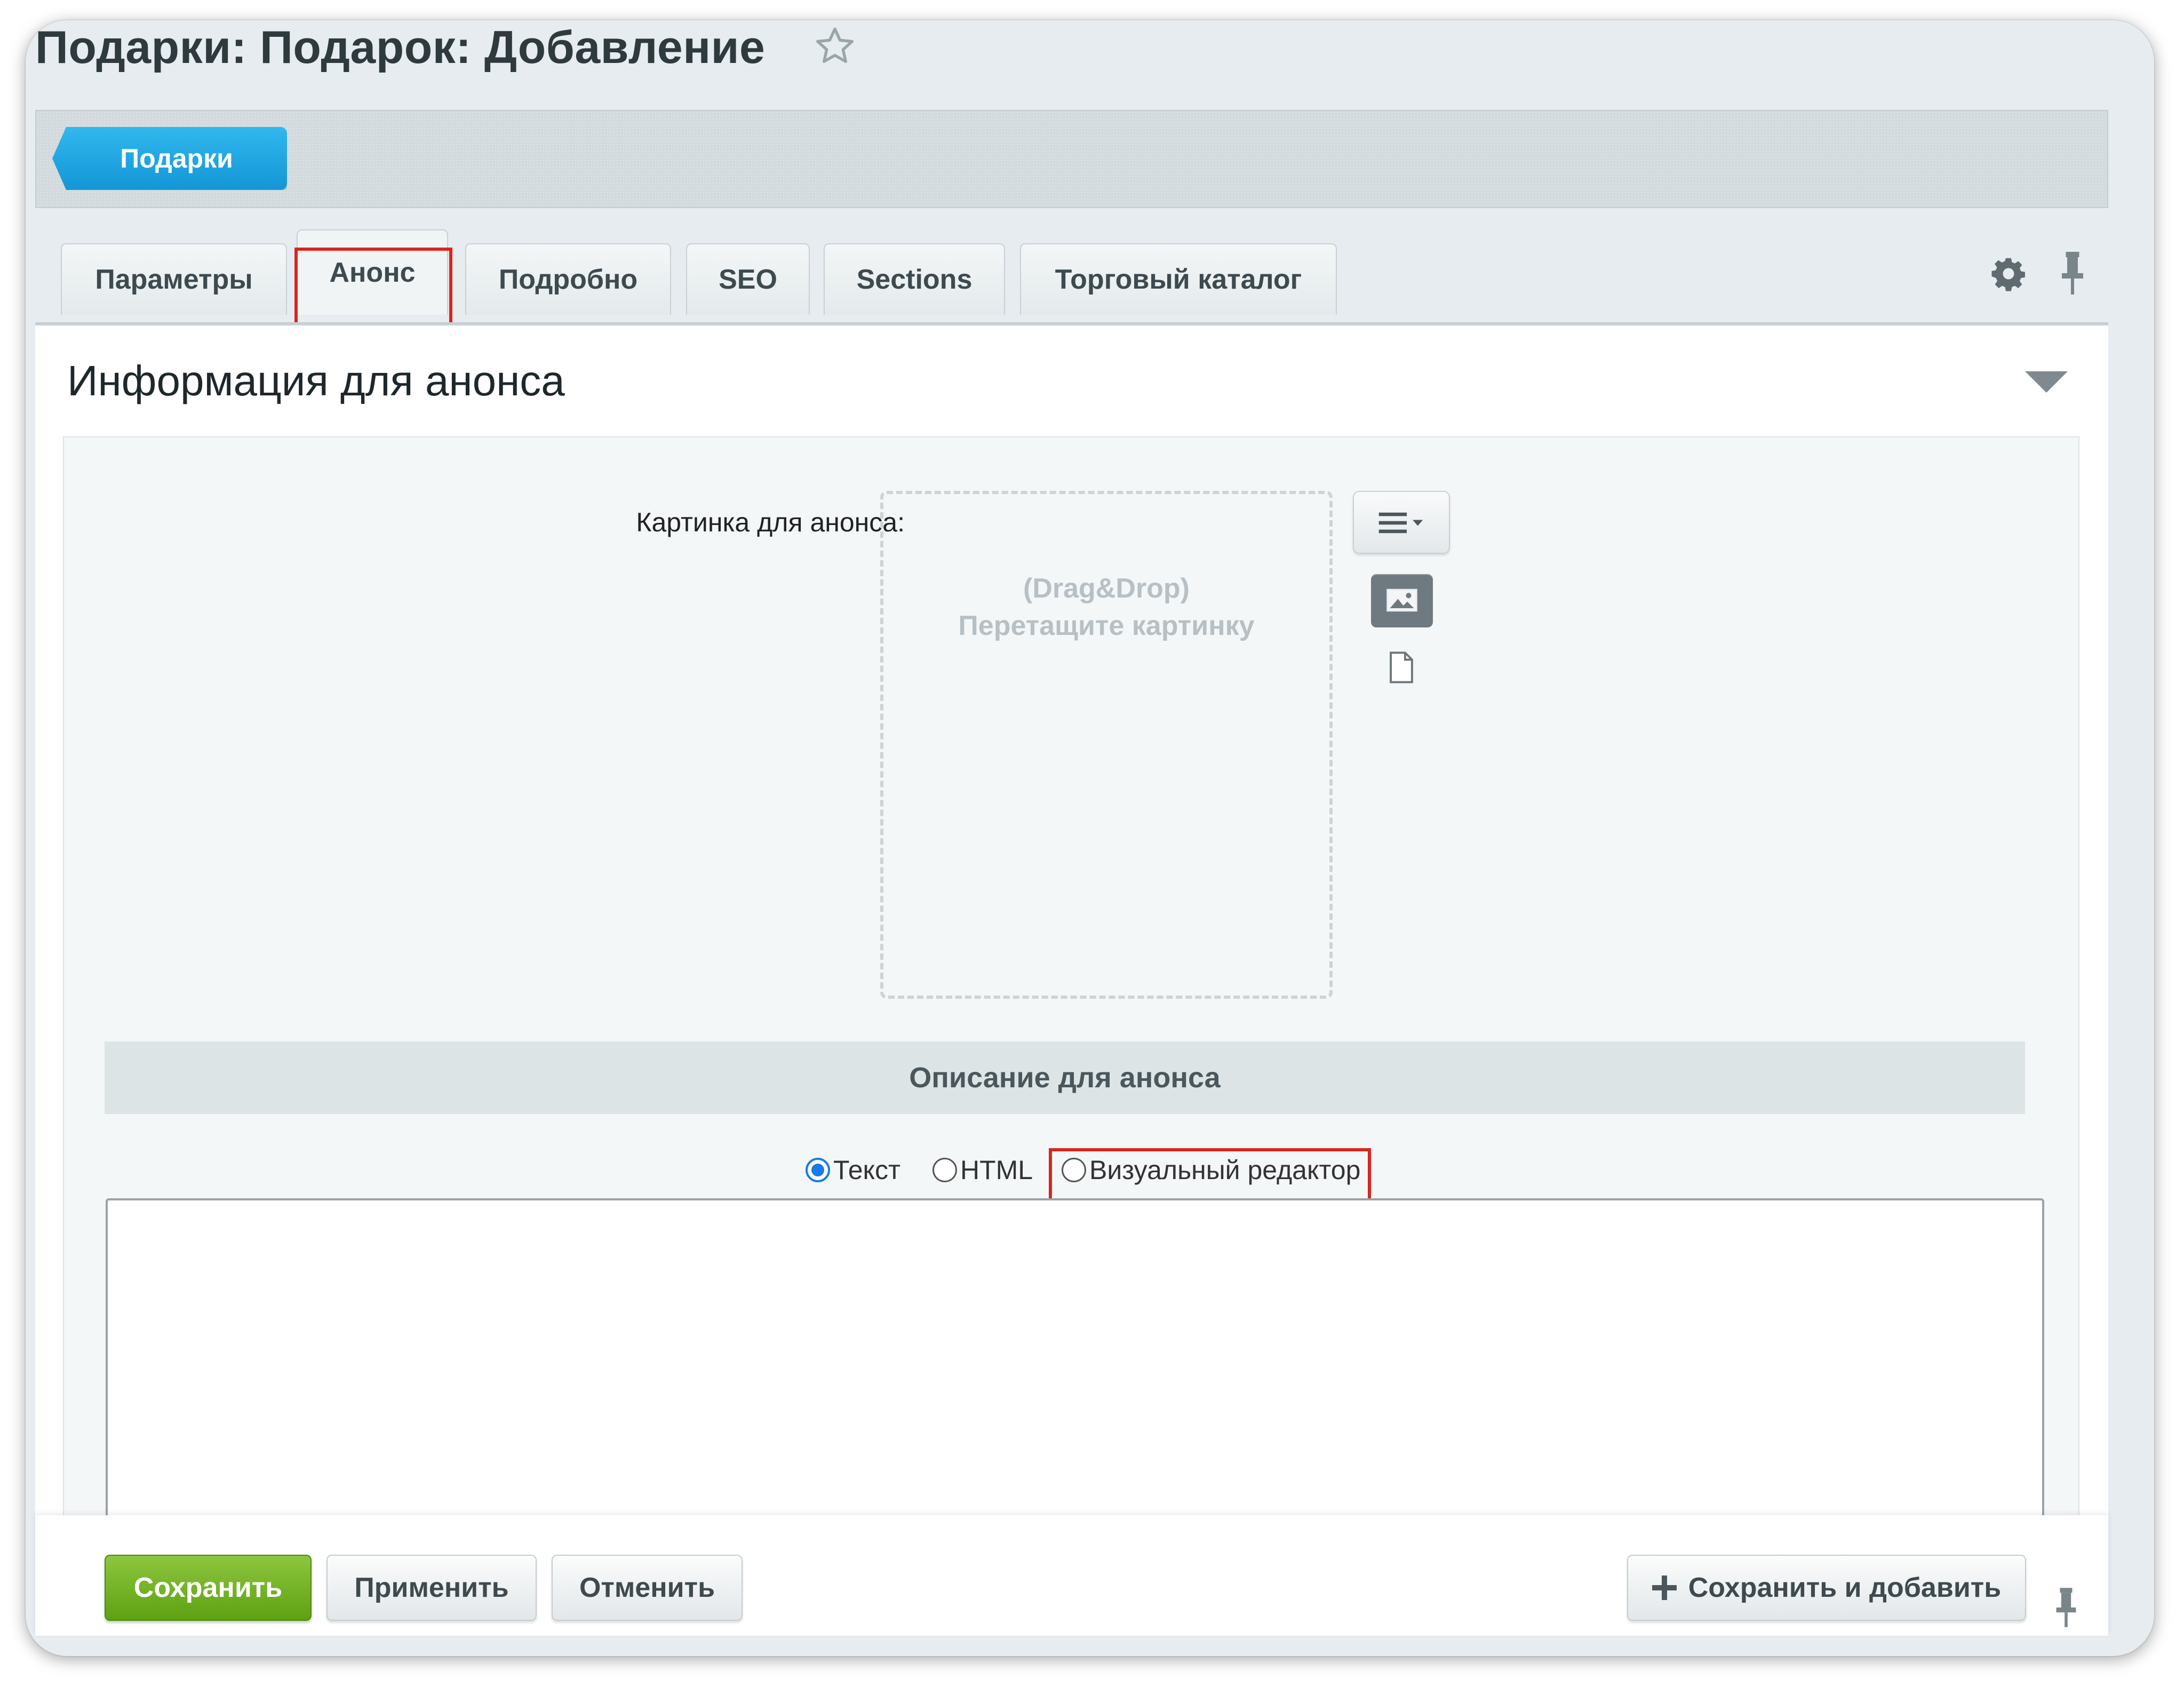 This screenshot has width=2184, height=1687. I want to click on radio-visual, so click(1074, 1170).